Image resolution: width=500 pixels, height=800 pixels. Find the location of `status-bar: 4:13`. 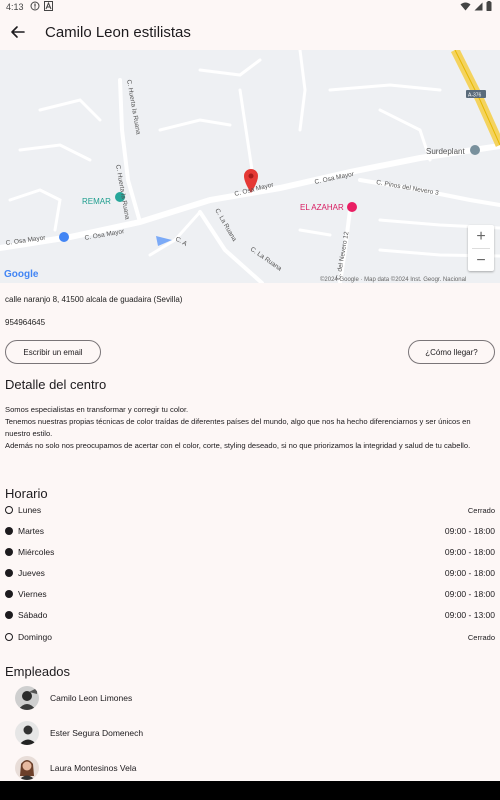

status-bar: 4:13 is located at coordinates (250, 7).